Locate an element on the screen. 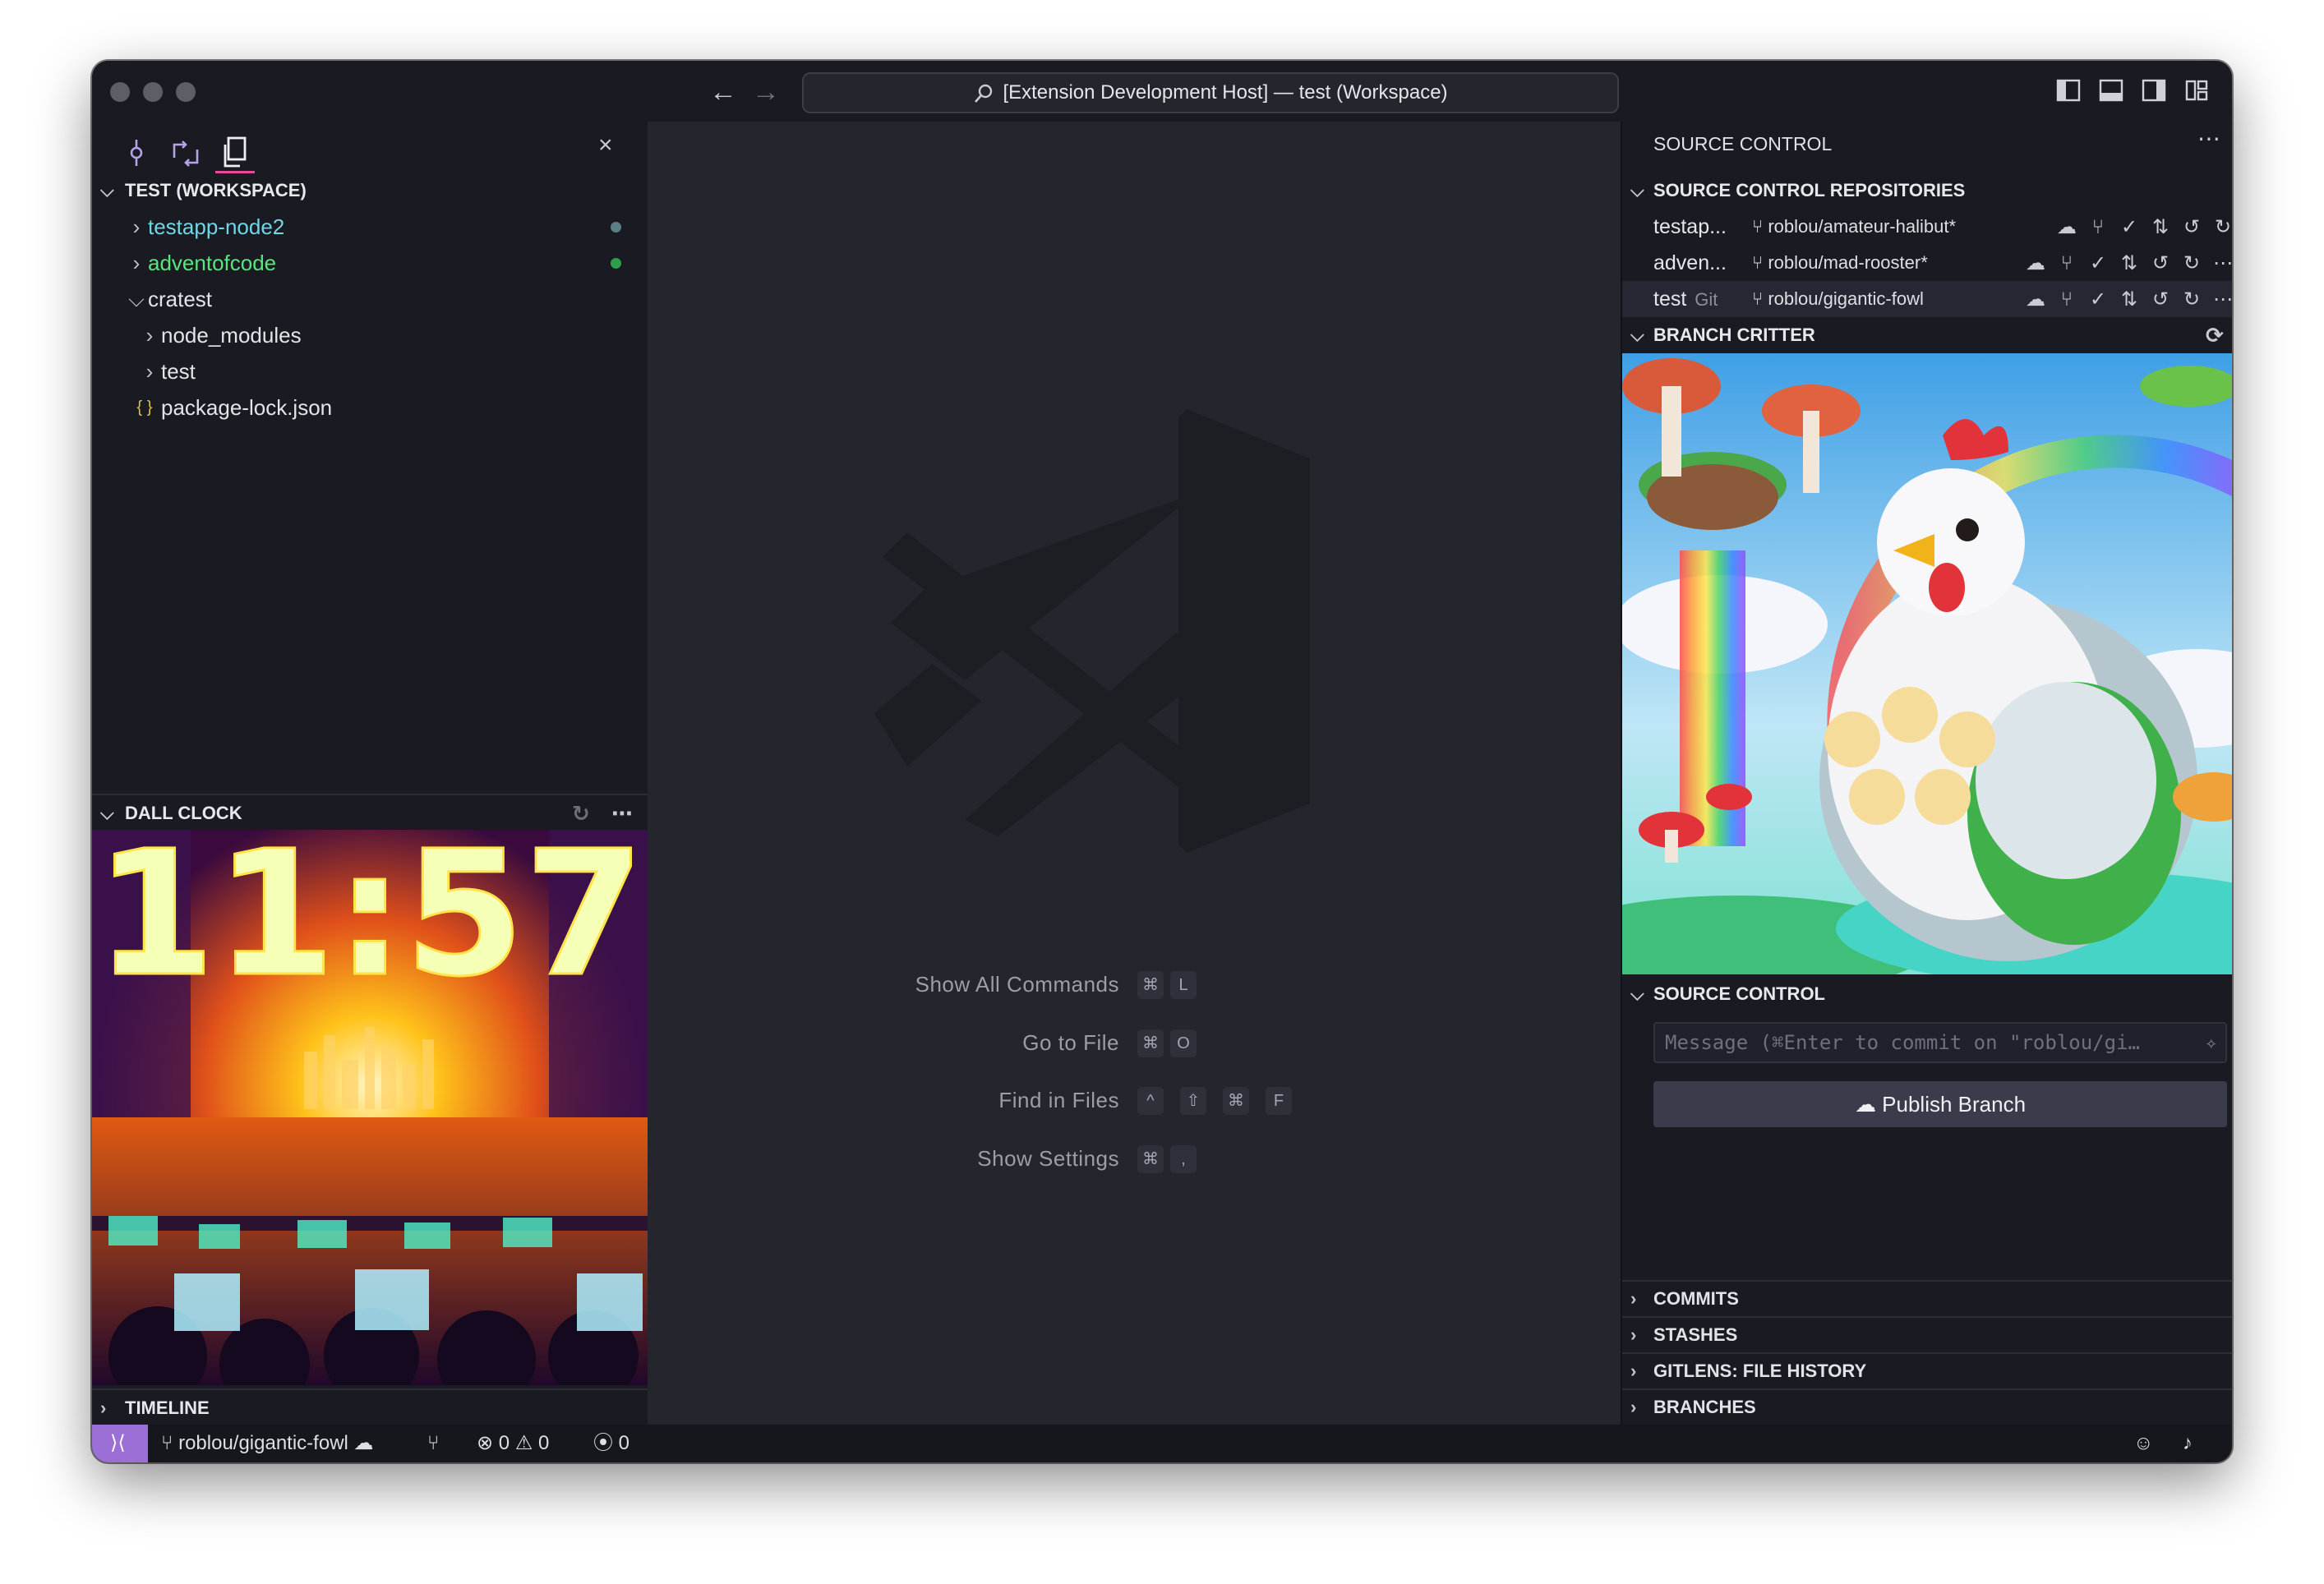 This screenshot has height=1584, width=2324. toggle-panel-icon is located at coordinates (2111, 90).